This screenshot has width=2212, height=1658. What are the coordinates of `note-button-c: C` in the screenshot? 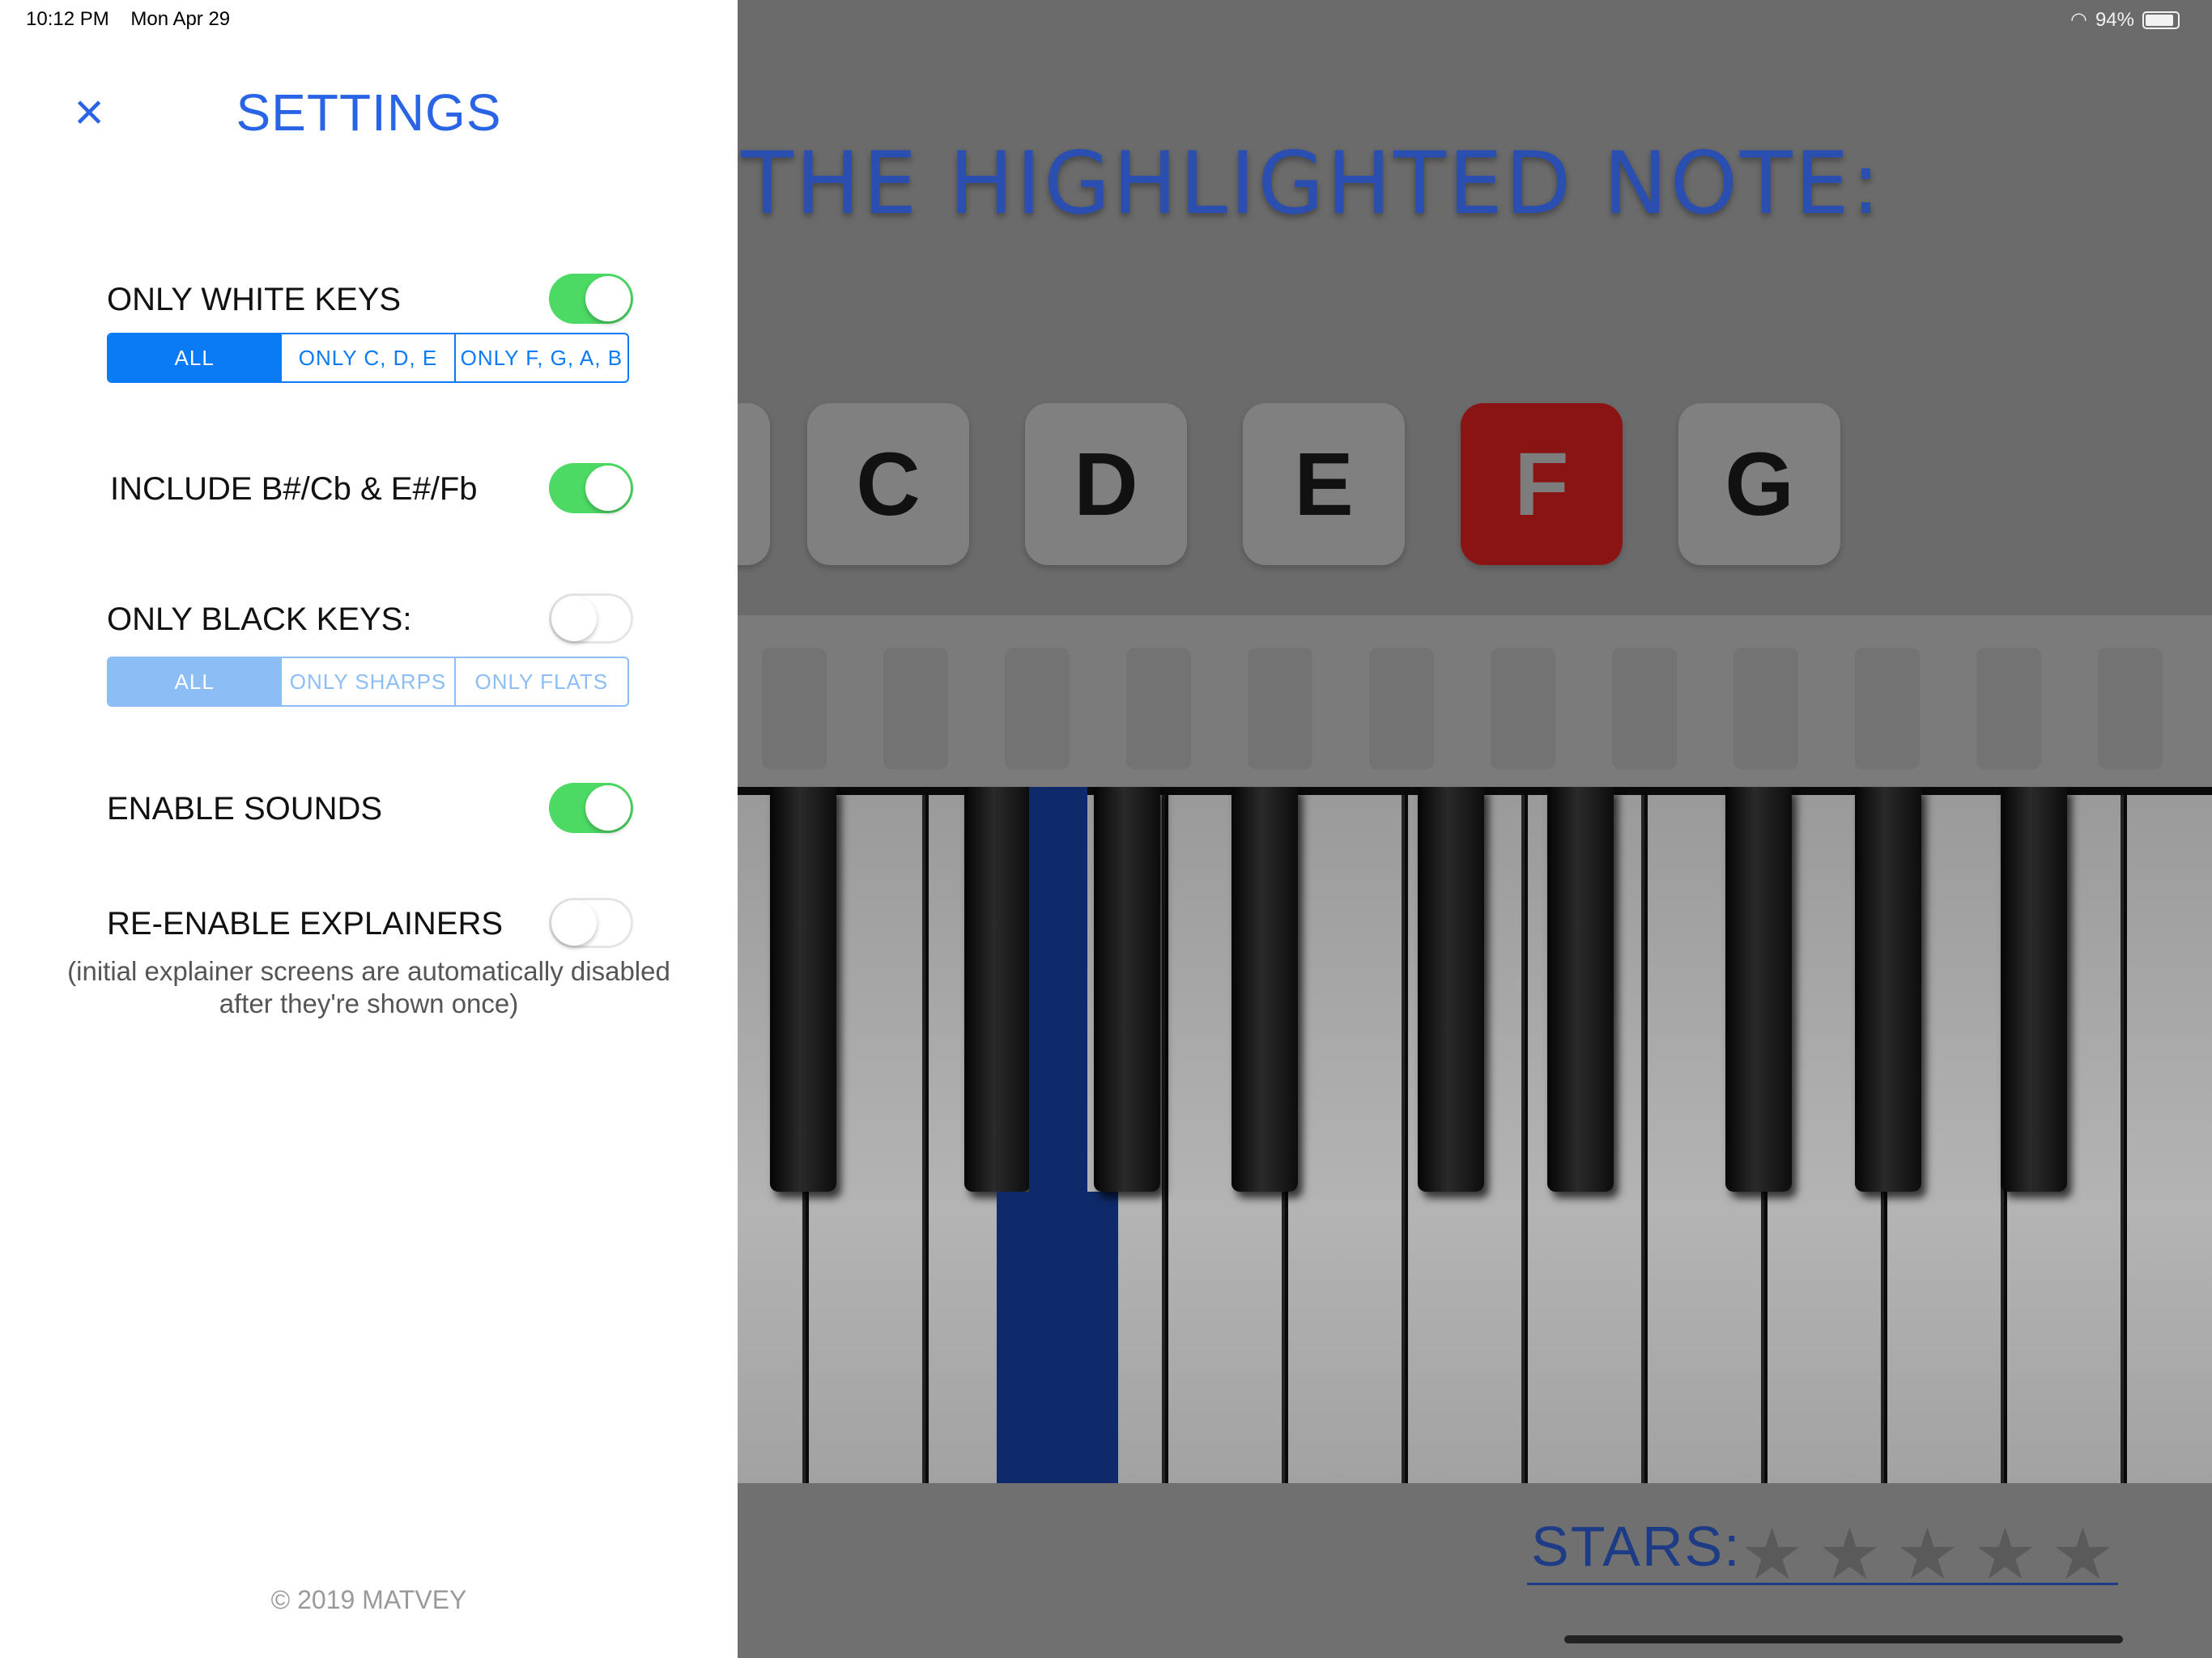 It's located at (888, 484).